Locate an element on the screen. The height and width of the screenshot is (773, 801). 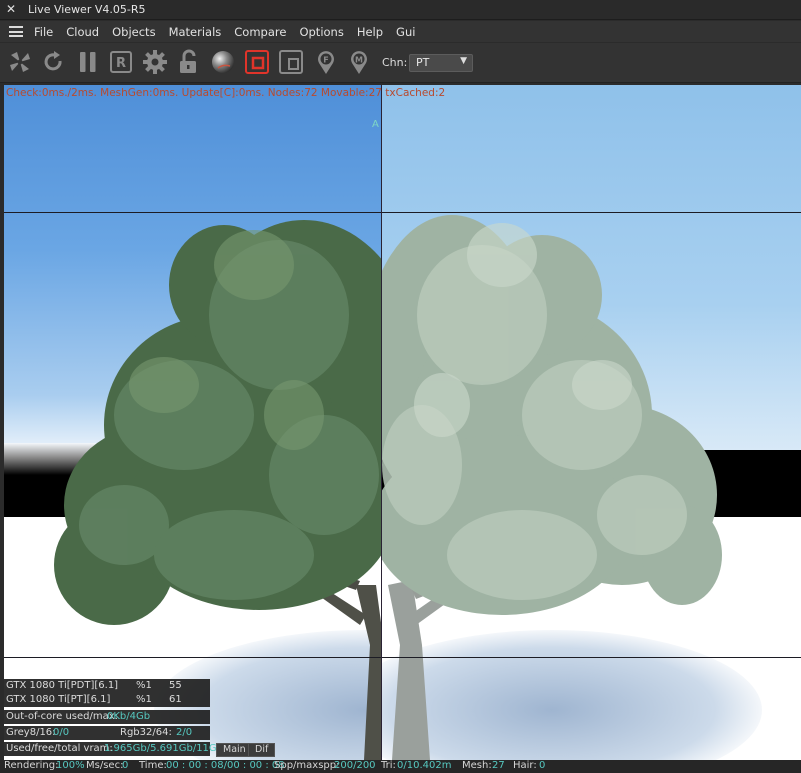
tab-dif: Dif is located at coordinates (262, 750).